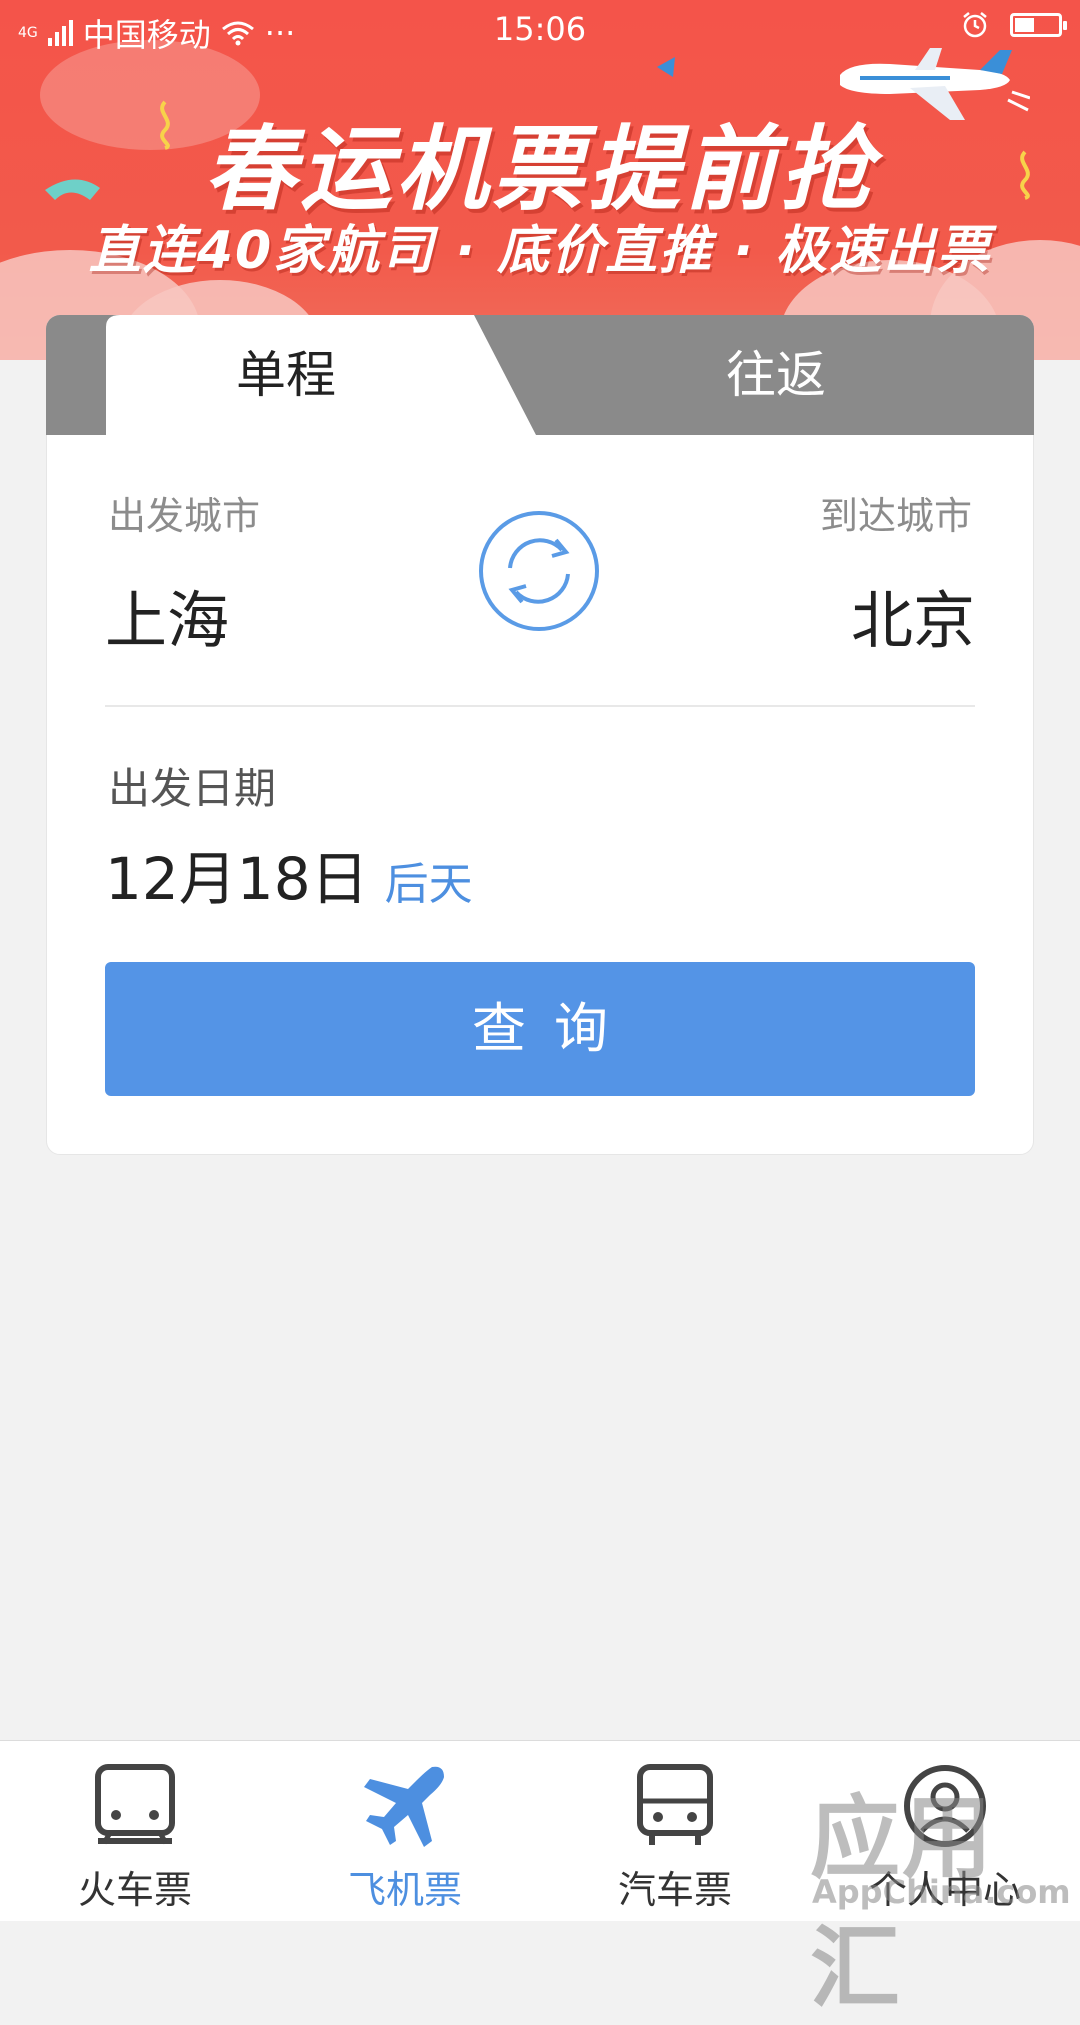  I want to click on trip-type-tabs: 单程 往返, so click(540, 375).